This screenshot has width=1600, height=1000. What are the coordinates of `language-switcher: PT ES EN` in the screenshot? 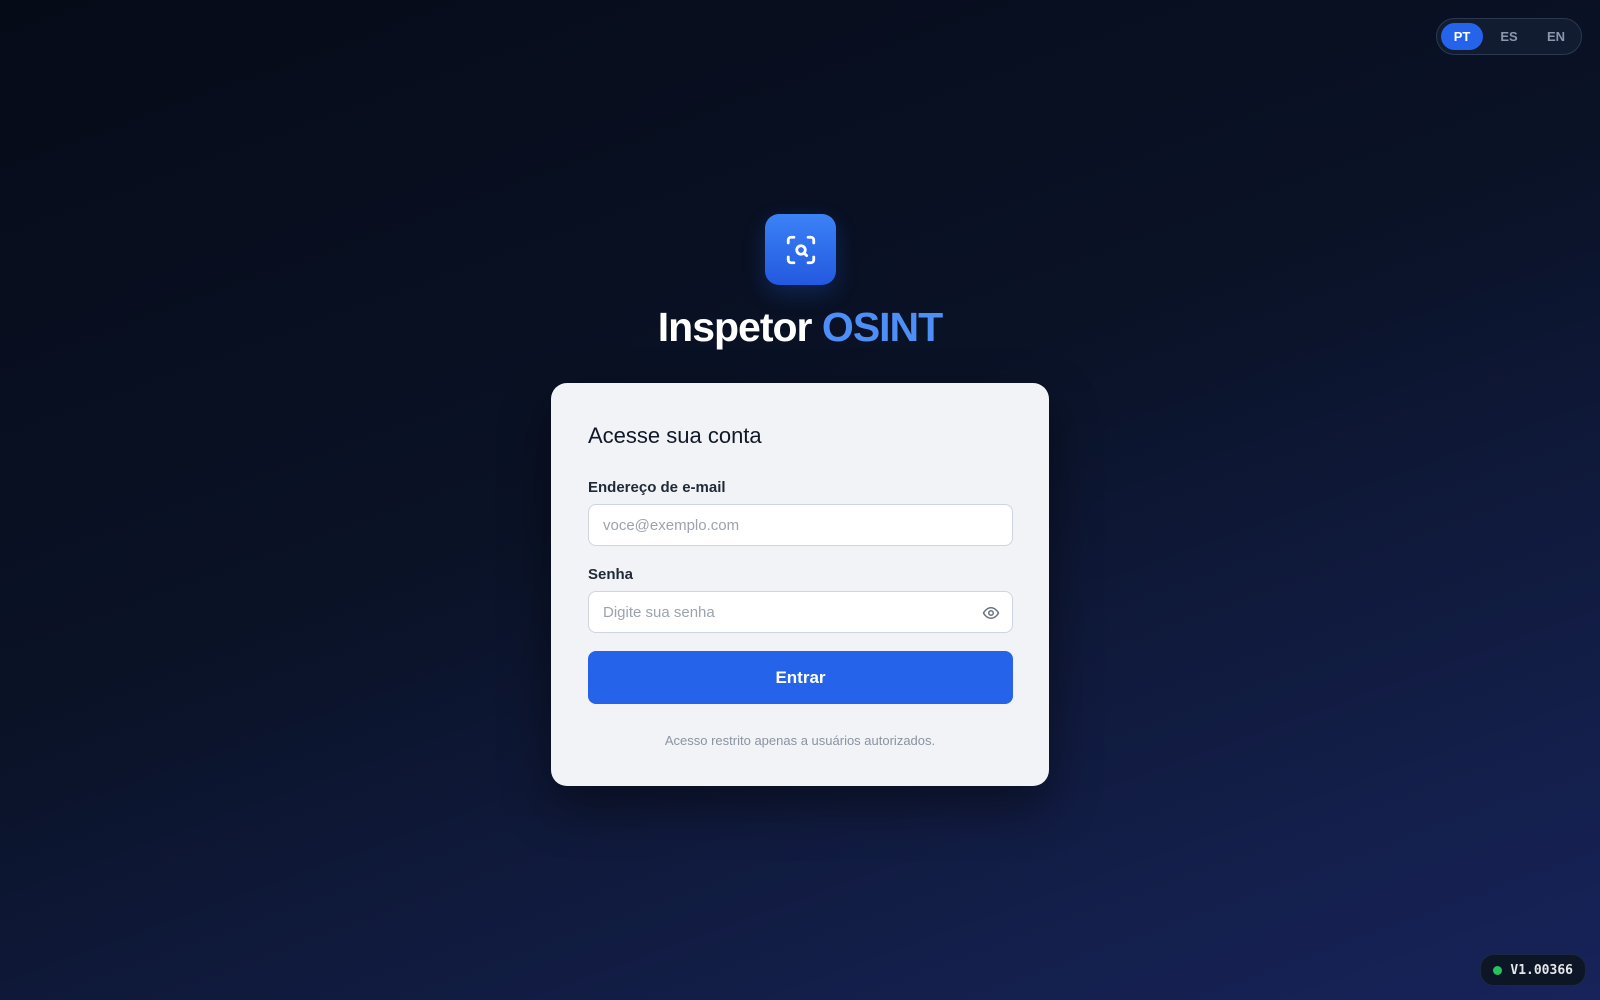 It's located at (1509, 36).